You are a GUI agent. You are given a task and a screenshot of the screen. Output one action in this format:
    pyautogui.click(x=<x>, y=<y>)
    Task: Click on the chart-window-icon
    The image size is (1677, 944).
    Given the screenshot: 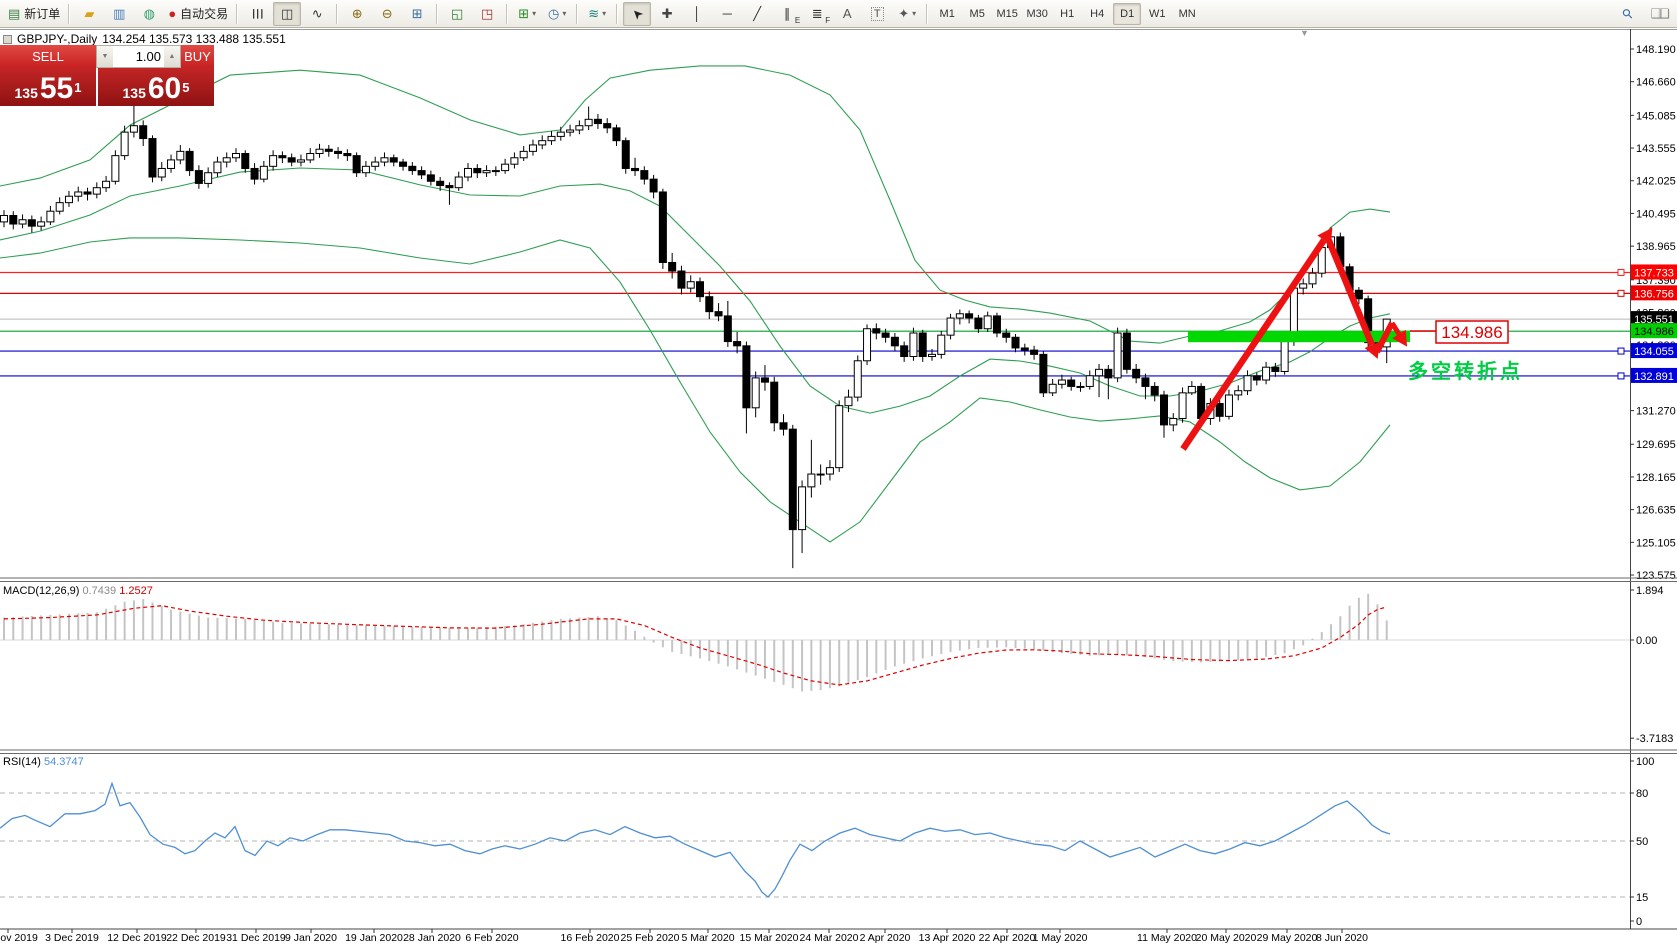 What is the action you would take?
    pyautogui.click(x=7, y=39)
    